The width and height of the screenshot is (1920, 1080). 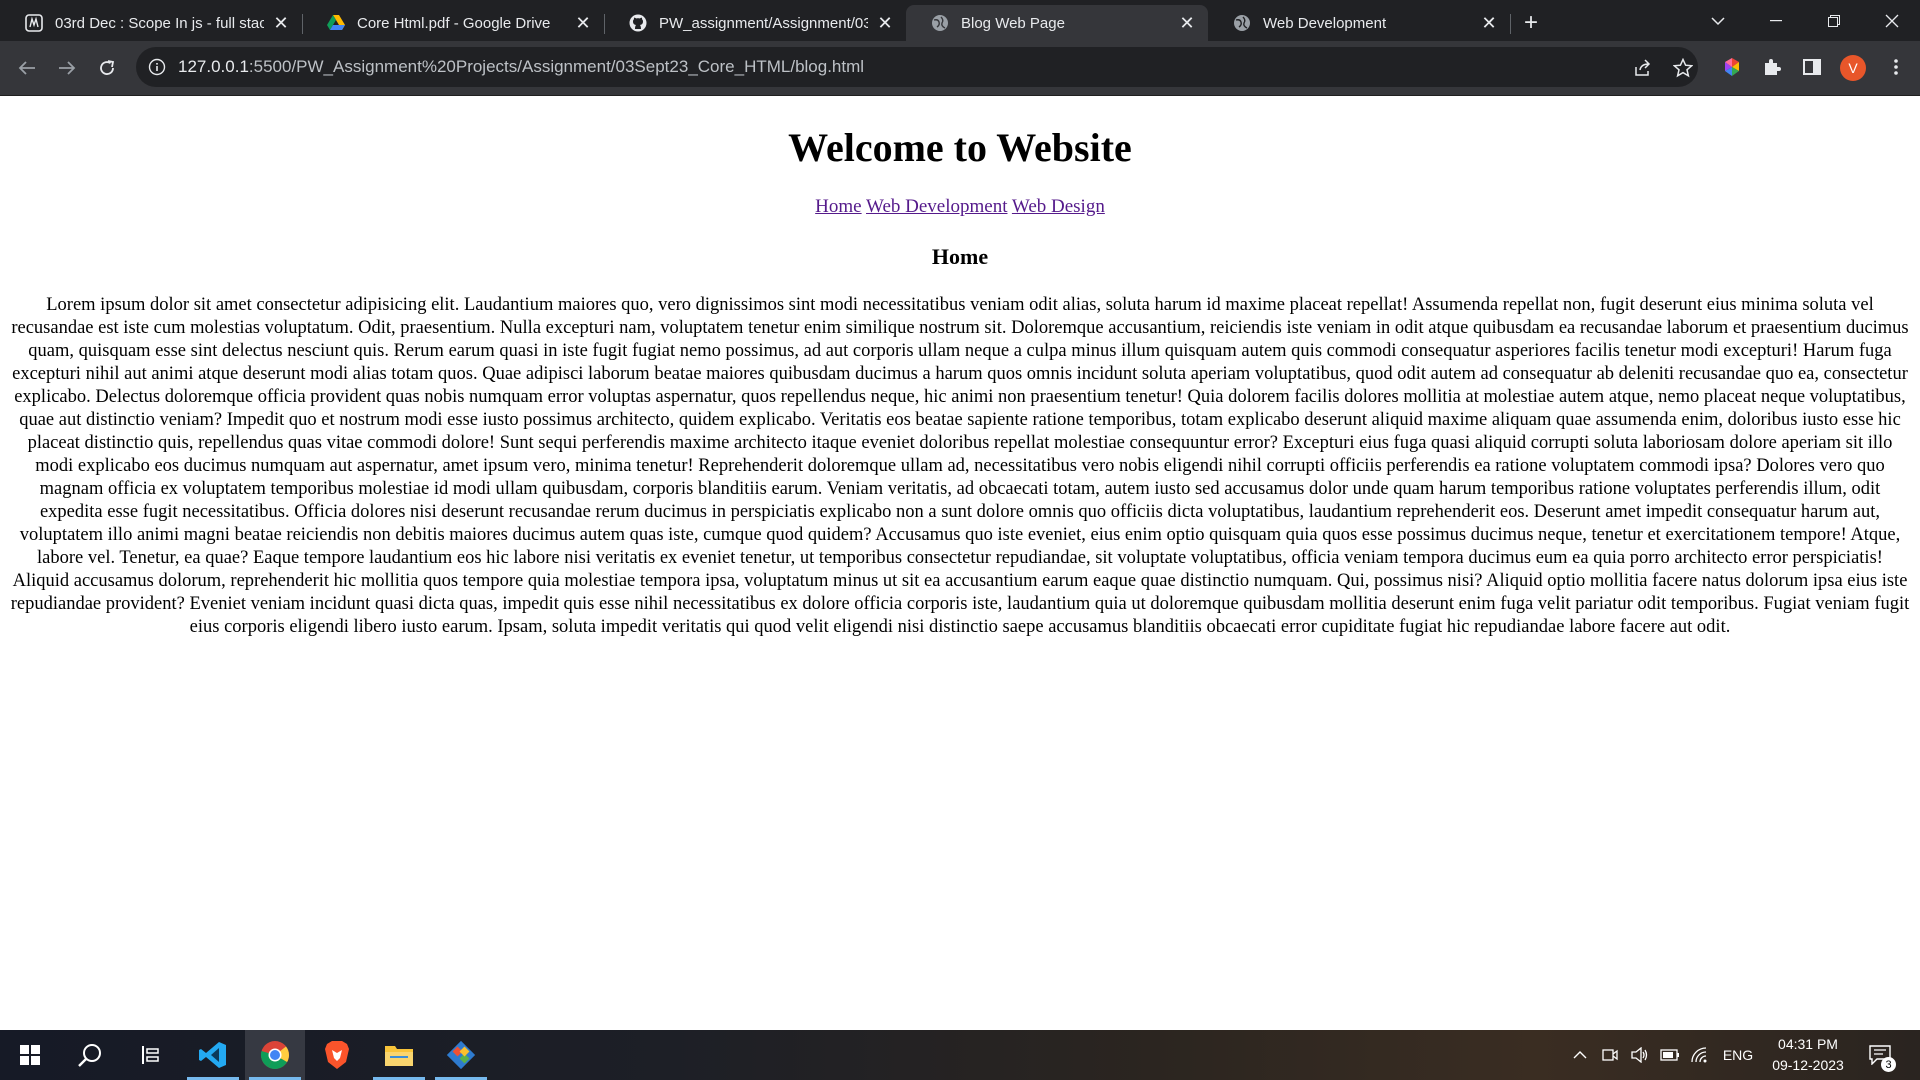 I want to click on browser-menu-icon, so click(x=1896, y=67).